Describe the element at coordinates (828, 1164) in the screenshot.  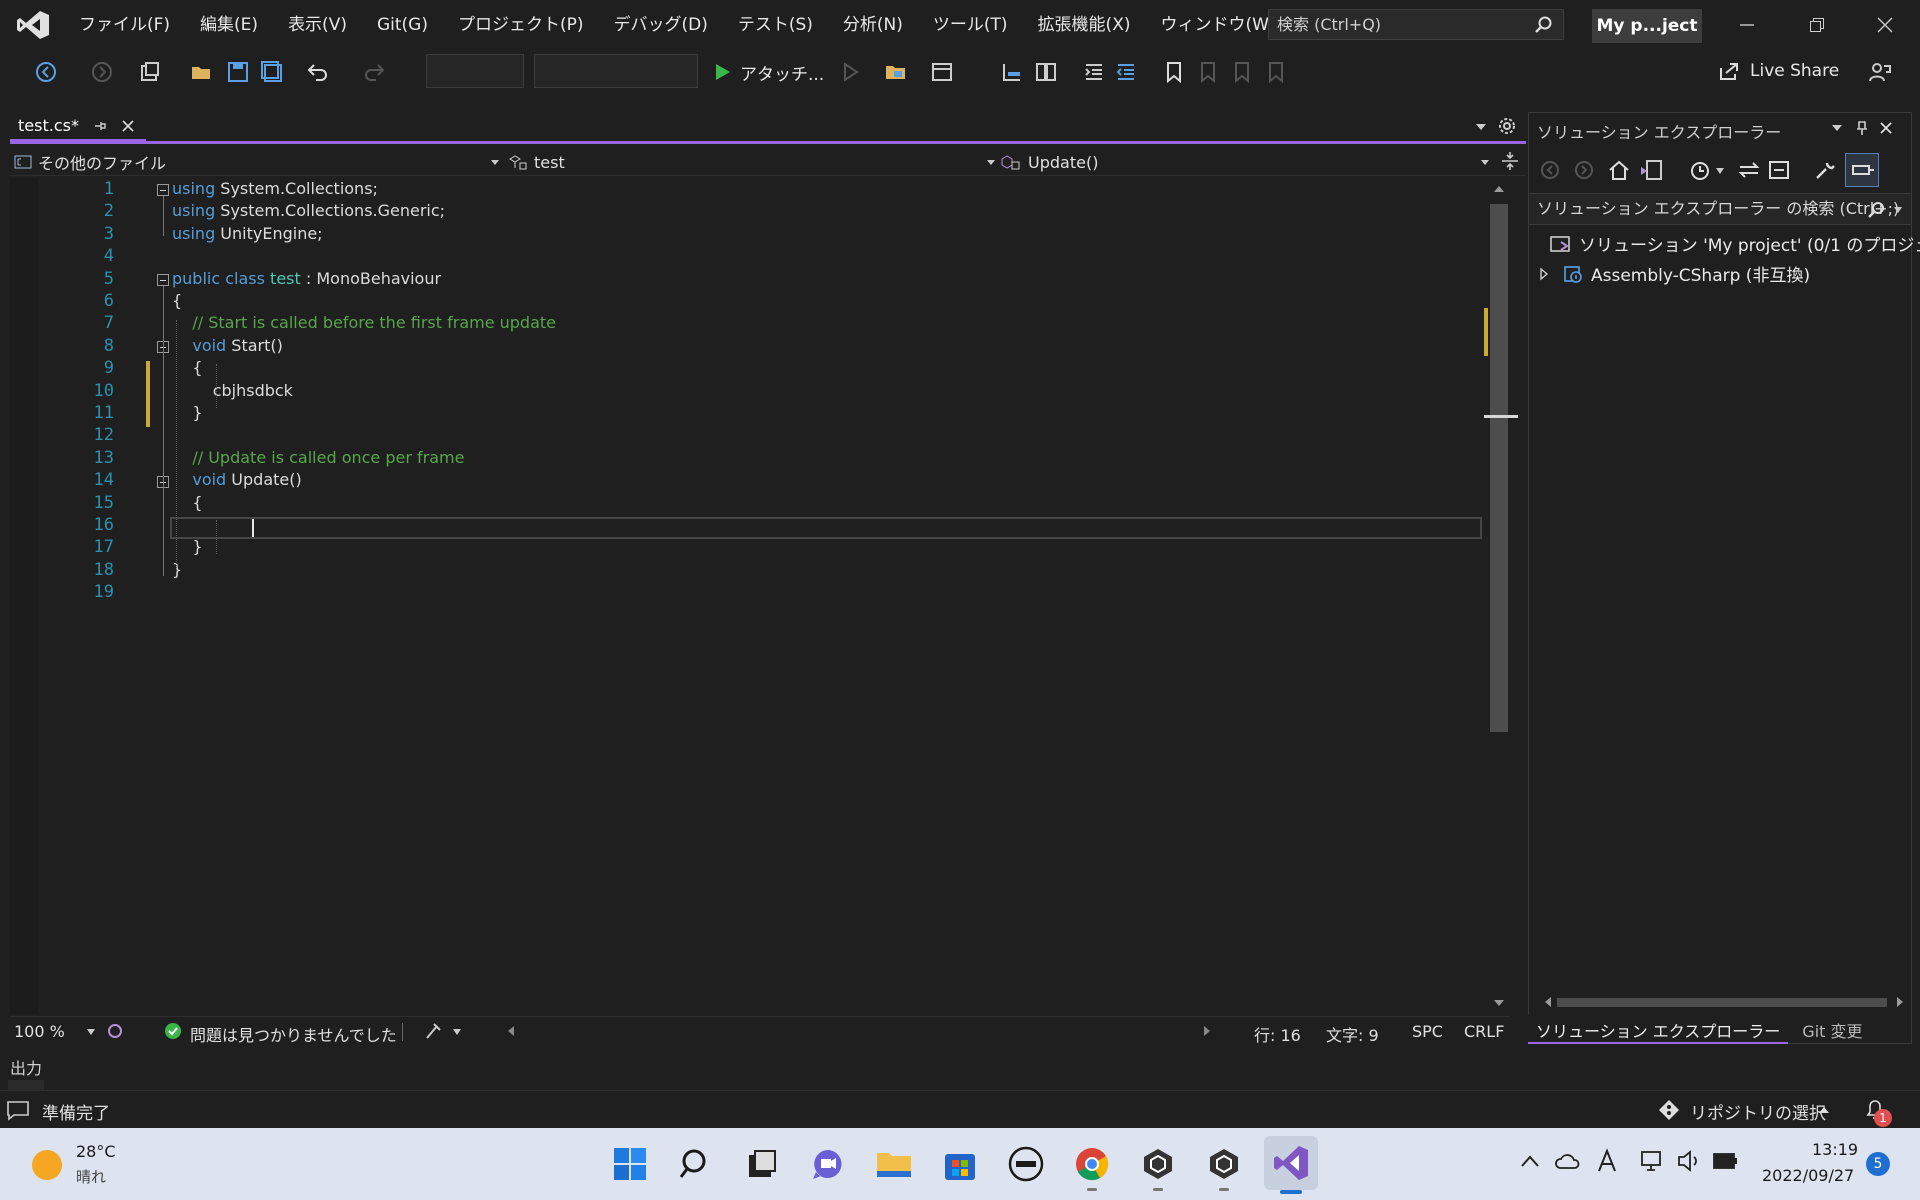
I see `teams-chat-button` at that location.